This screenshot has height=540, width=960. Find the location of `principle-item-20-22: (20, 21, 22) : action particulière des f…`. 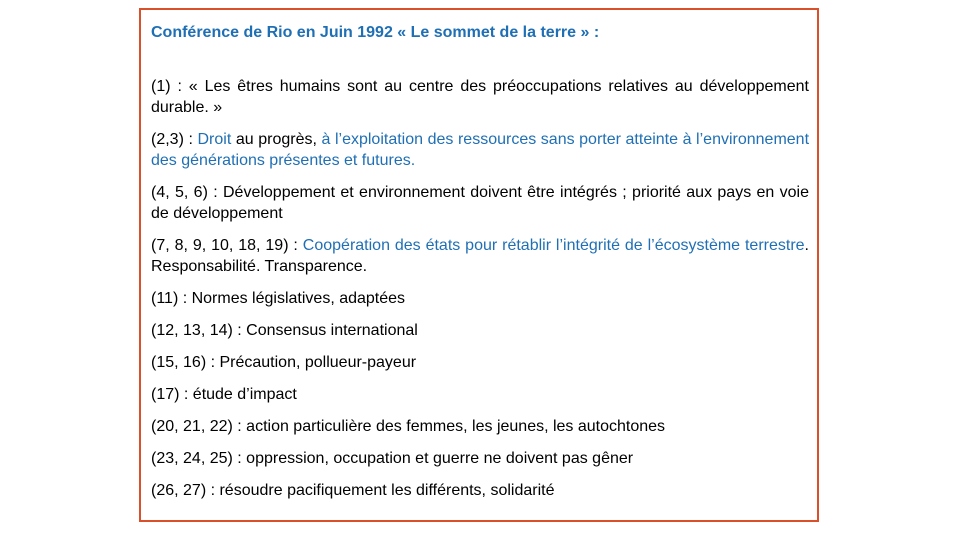

principle-item-20-22: (20, 21, 22) : action particulière des f… is located at coordinates (480, 426).